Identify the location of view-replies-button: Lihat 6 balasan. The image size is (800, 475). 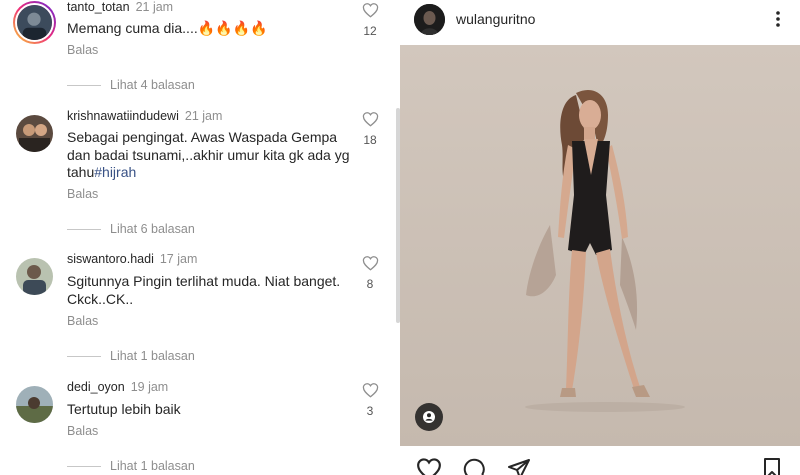
(131, 229).